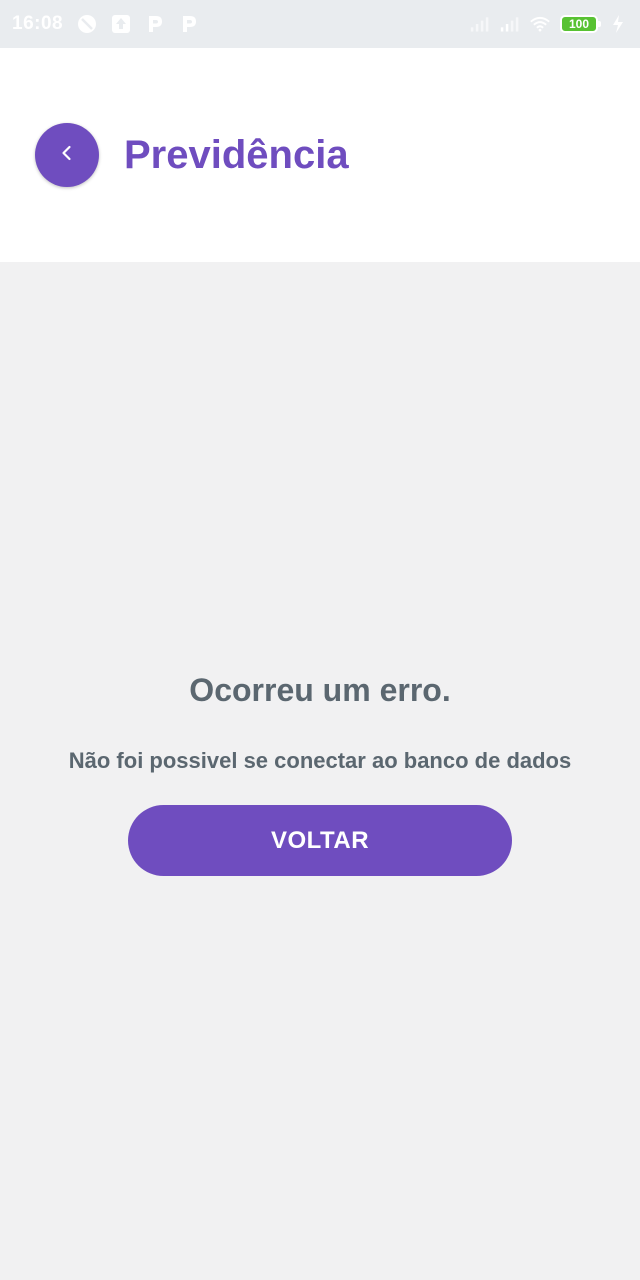 This screenshot has width=640, height=1280. Describe the element at coordinates (540, 24) in the screenshot. I see `wifi-icon` at that location.